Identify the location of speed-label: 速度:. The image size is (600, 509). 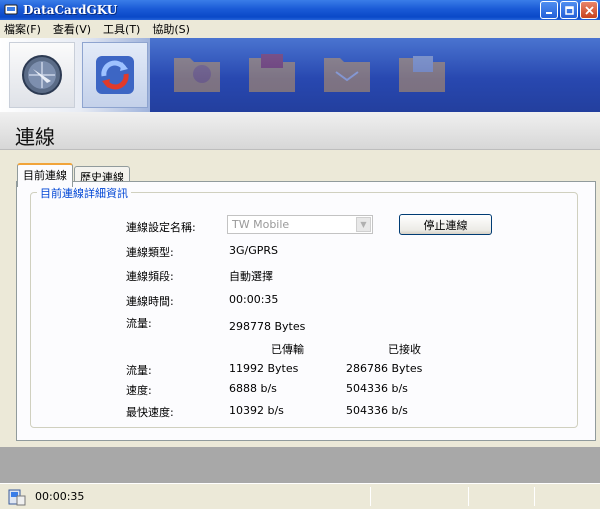
(139, 390).